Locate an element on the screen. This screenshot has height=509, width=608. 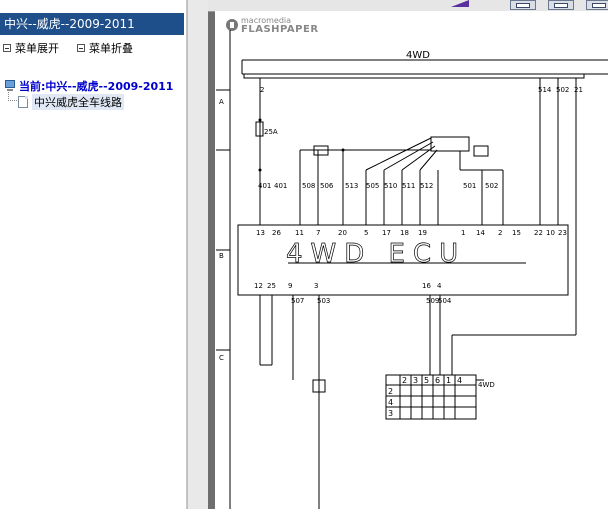
ecu-top-pin-3: 7 is located at coordinates (318, 233).